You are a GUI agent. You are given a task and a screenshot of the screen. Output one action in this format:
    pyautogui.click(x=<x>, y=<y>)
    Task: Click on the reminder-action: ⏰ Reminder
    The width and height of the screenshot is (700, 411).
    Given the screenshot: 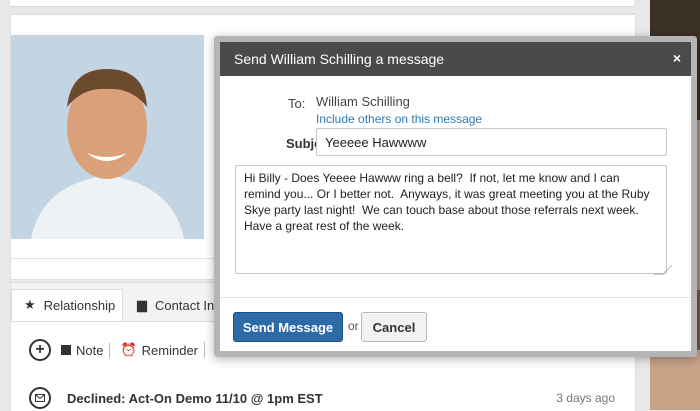 What is the action you would take?
    pyautogui.click(x=163, y=350)
    